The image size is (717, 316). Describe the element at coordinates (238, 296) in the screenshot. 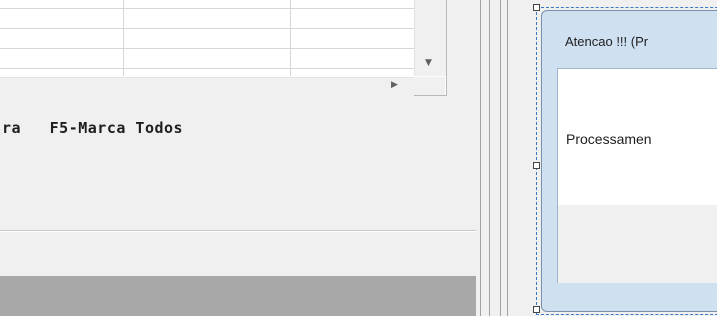

I see `status-bar` at that location.